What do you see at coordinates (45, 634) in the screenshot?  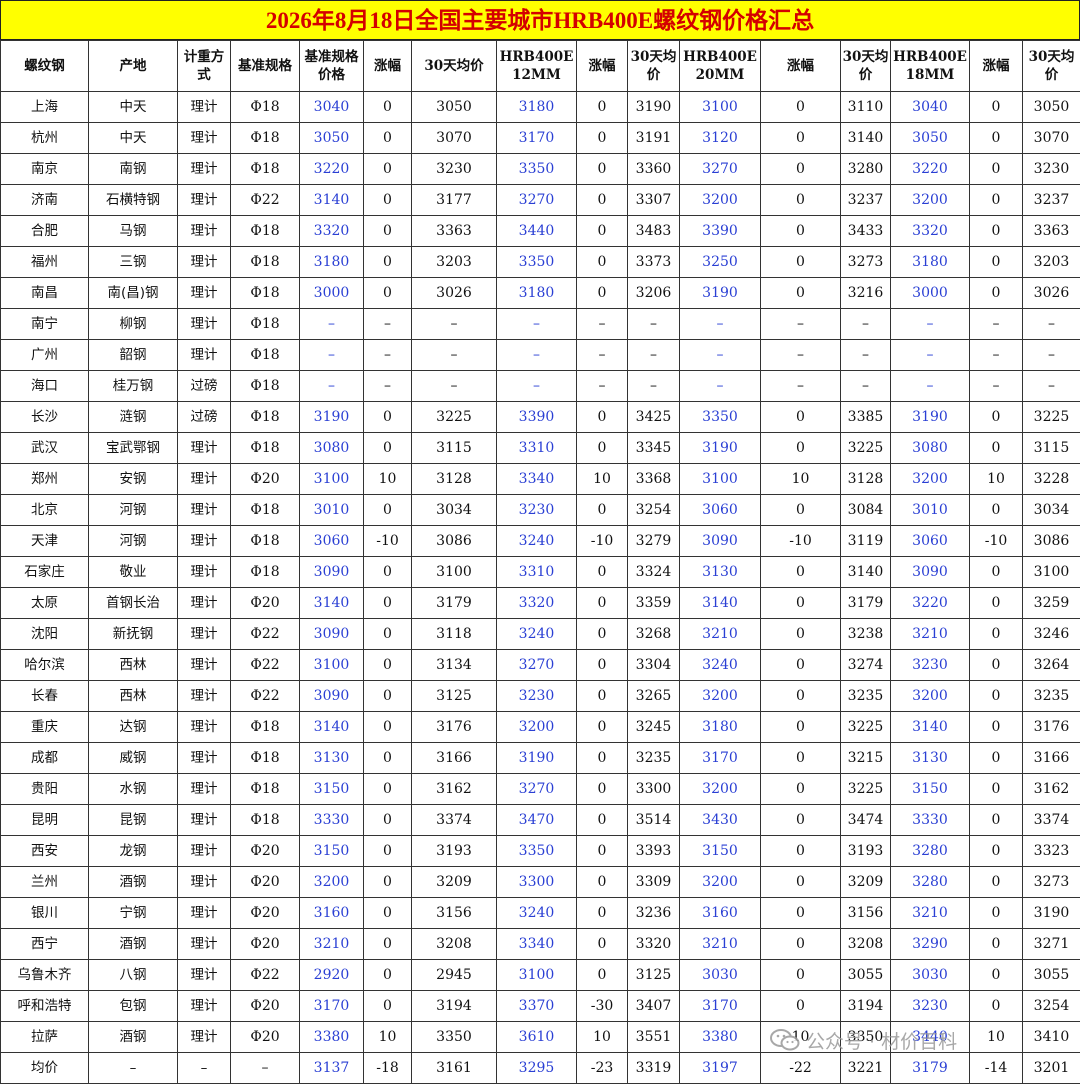 I see `cell-city: 沈阳` at bounding box center [45, 634].